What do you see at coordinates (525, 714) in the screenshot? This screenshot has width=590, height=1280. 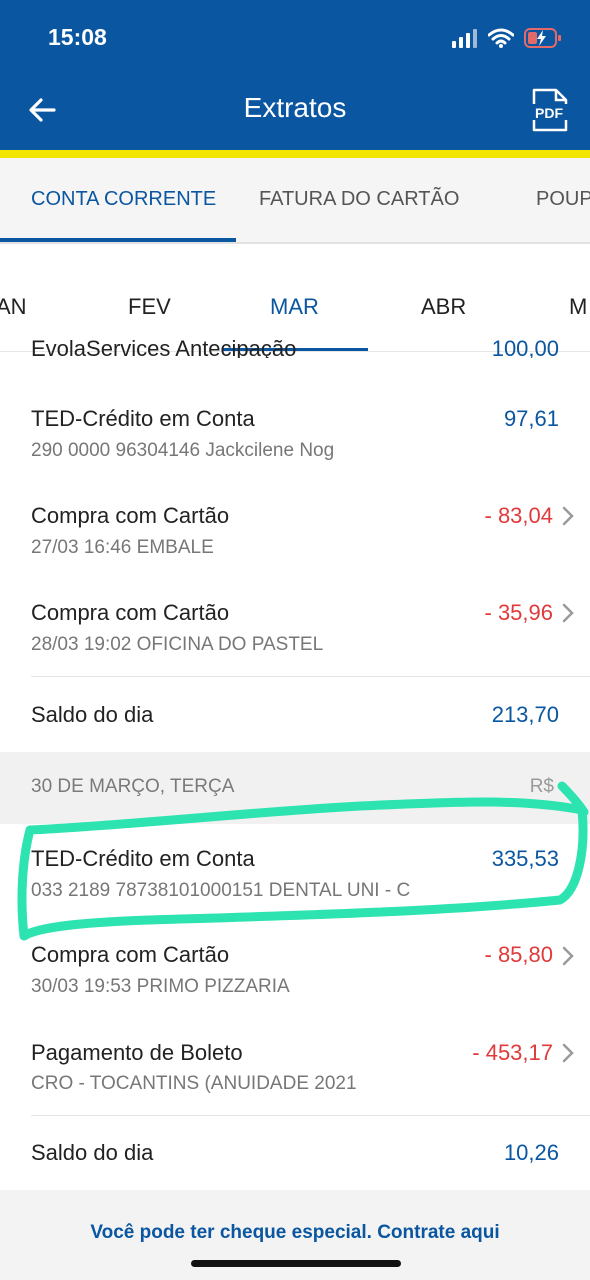 I see `balance-amount: 213,70` at bounding box center [525, 714].